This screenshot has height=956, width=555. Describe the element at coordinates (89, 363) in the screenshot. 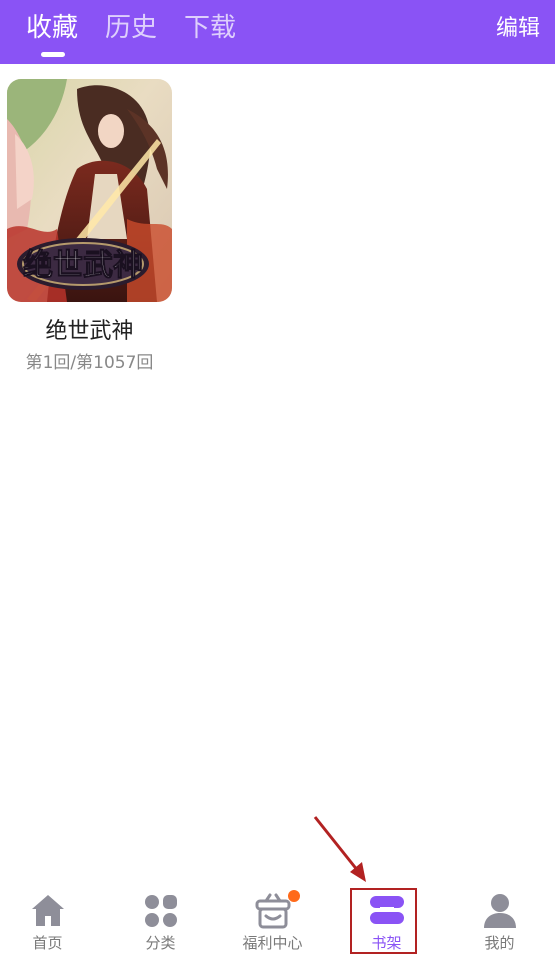

I see `comic-reading-progress: 第1回/第1057回` at that location.